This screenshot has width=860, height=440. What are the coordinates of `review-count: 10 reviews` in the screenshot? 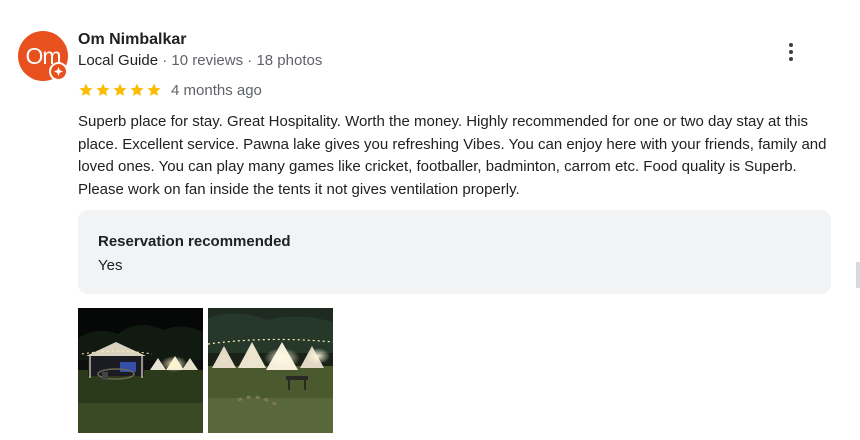 It's located at (207, 60).